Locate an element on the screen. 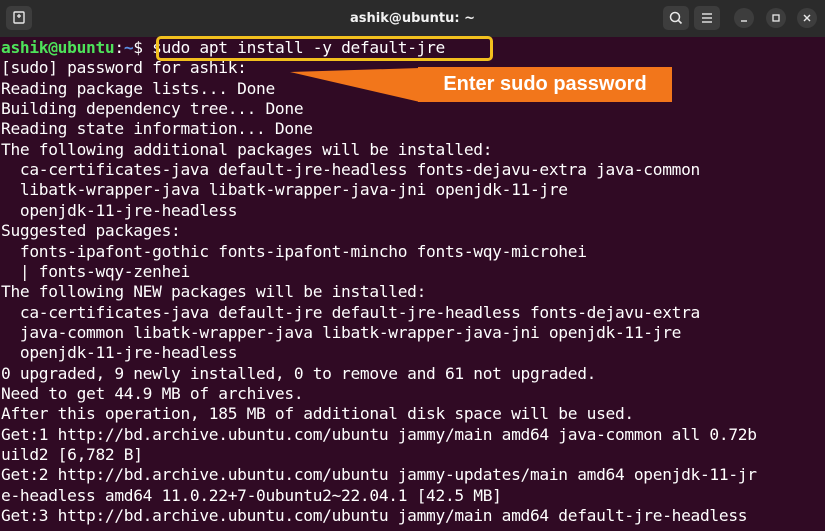 Image resolution: width=825 pixels, height=531 pixels. prompt-symbol: $ is located at coordinates (143, 47).